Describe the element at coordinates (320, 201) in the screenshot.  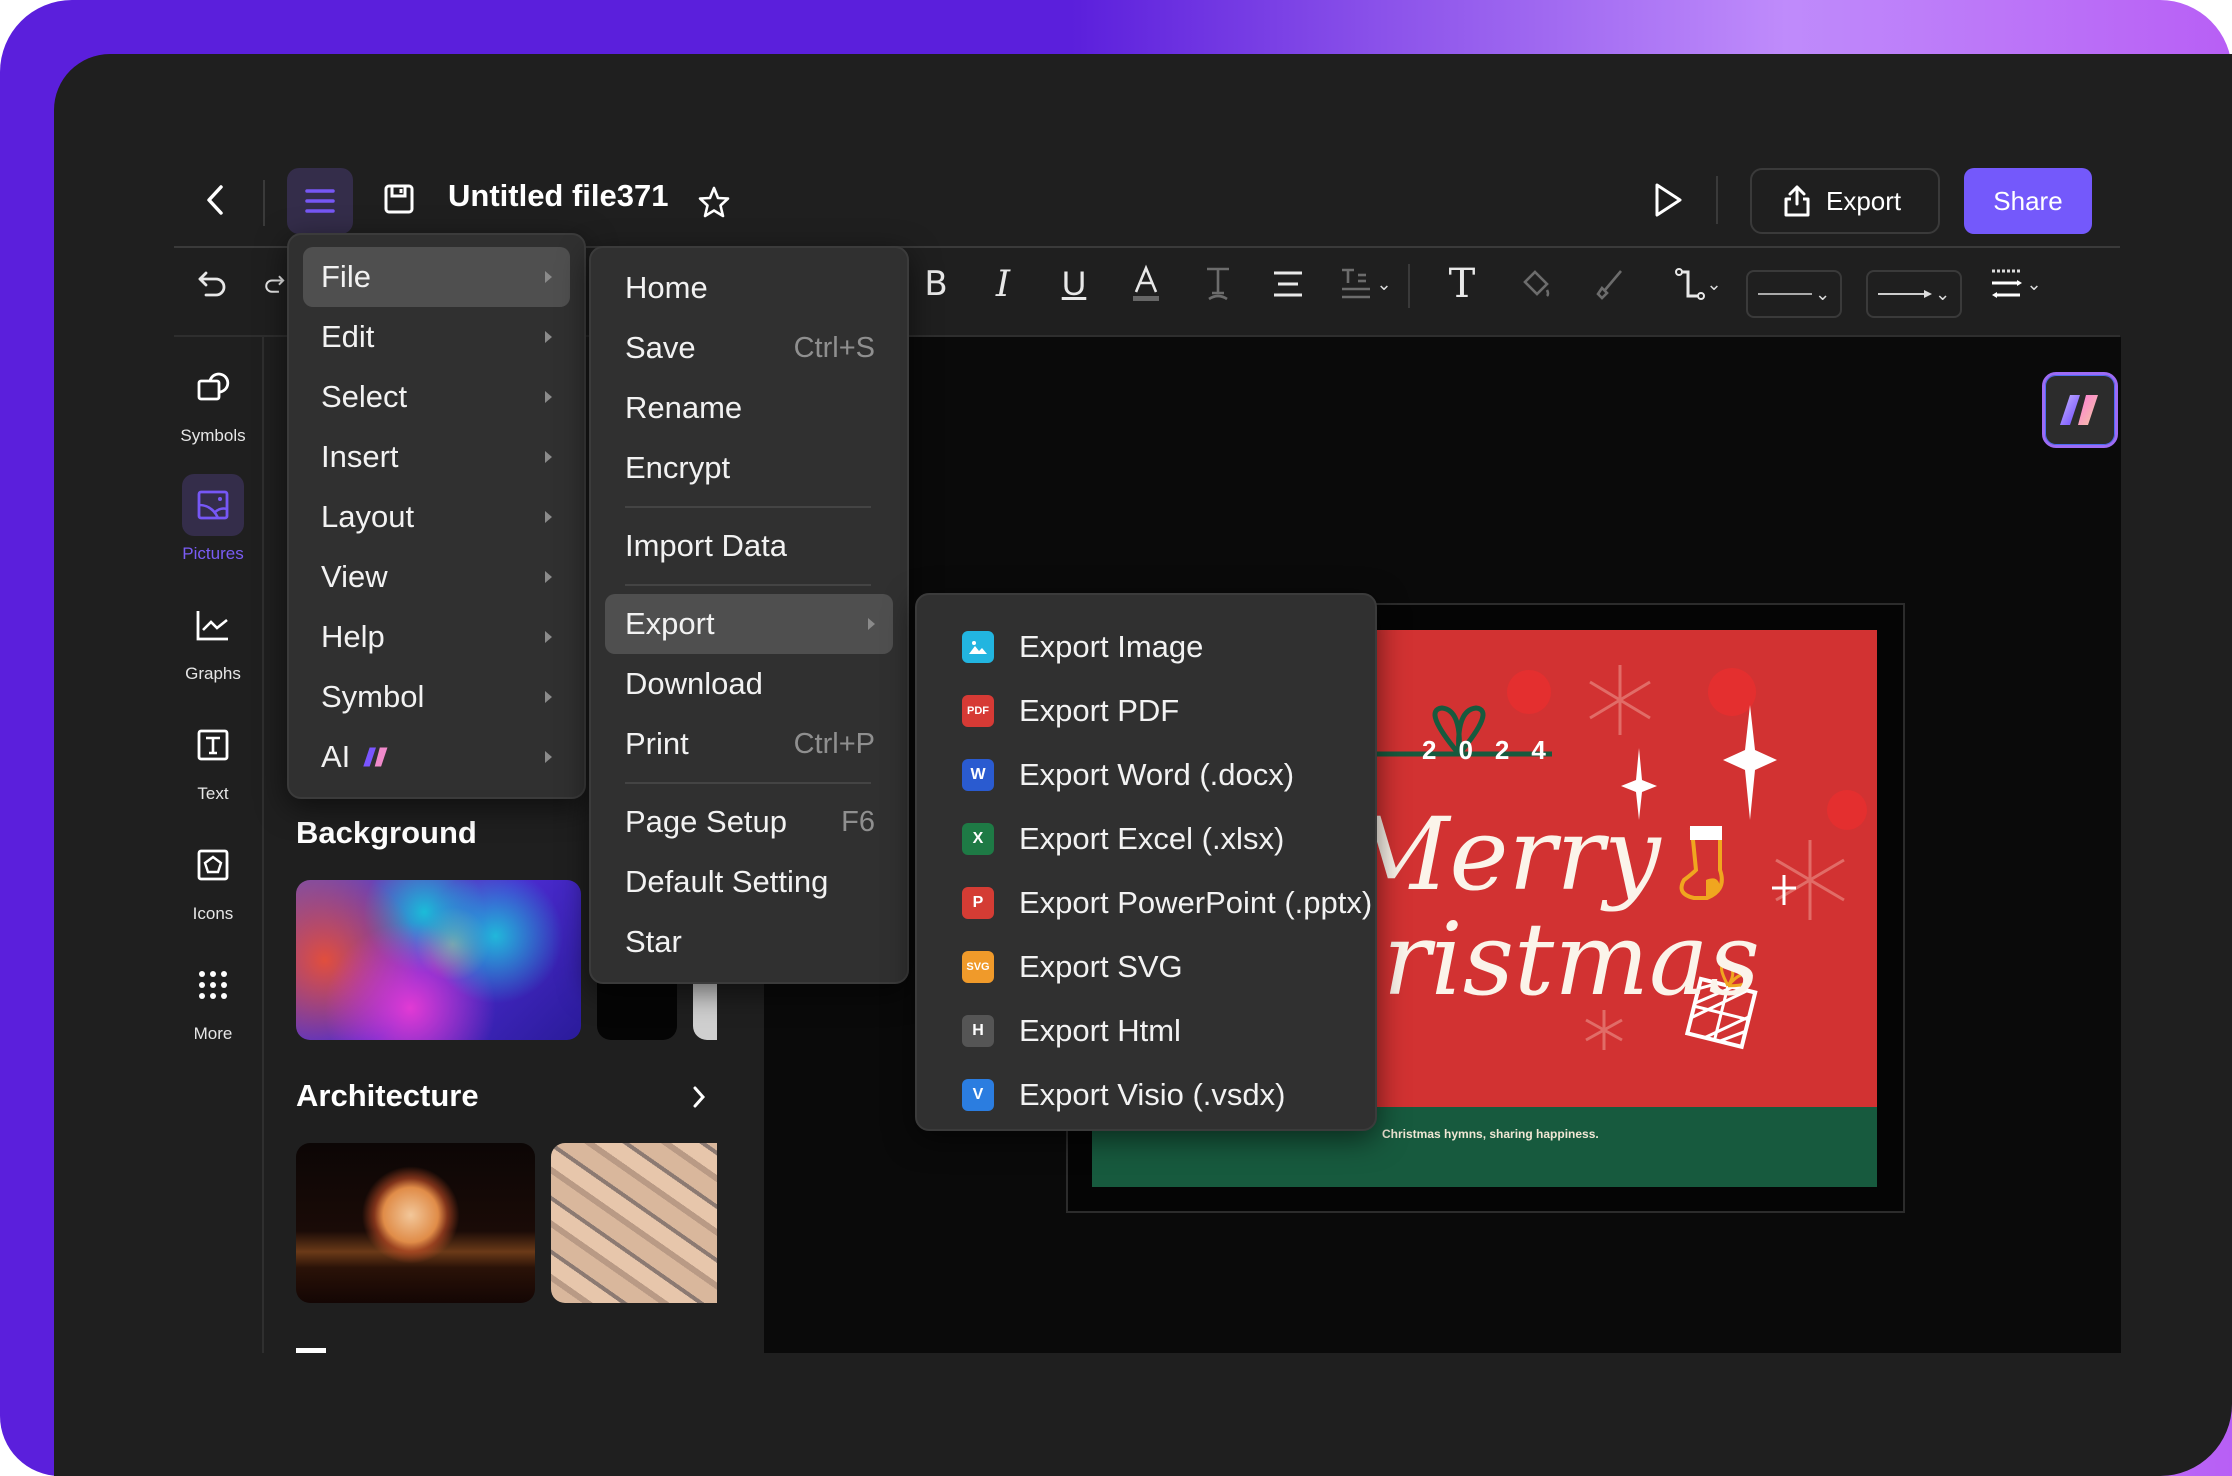
I see `main-menu-button` at that location.